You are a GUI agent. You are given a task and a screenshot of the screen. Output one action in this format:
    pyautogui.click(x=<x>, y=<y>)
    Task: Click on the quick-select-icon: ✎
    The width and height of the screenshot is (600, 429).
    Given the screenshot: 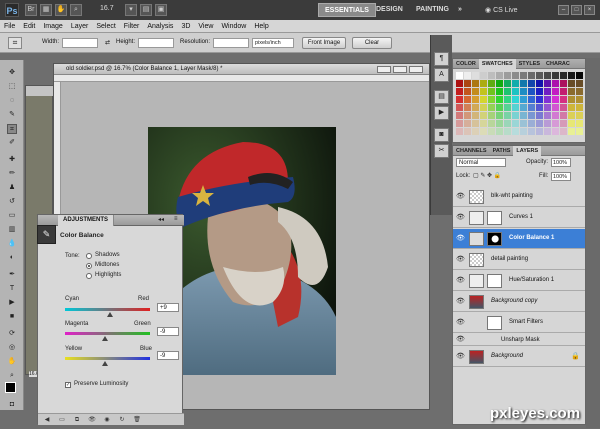 What is the action you would take?
    pyautogui.click(x=12, y=115)
    